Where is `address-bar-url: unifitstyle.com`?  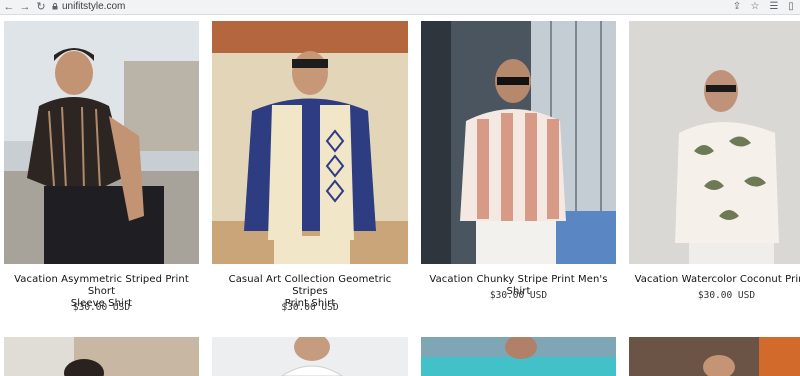 address-bar-url: unifitstyle.com is located at coordinates (93, 7).